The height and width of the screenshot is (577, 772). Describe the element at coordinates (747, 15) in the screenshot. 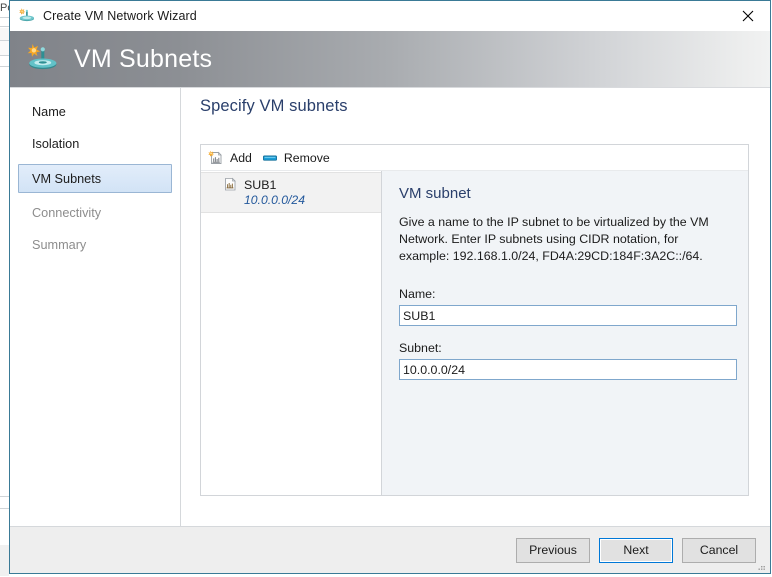

I see `close-icon` at that location.